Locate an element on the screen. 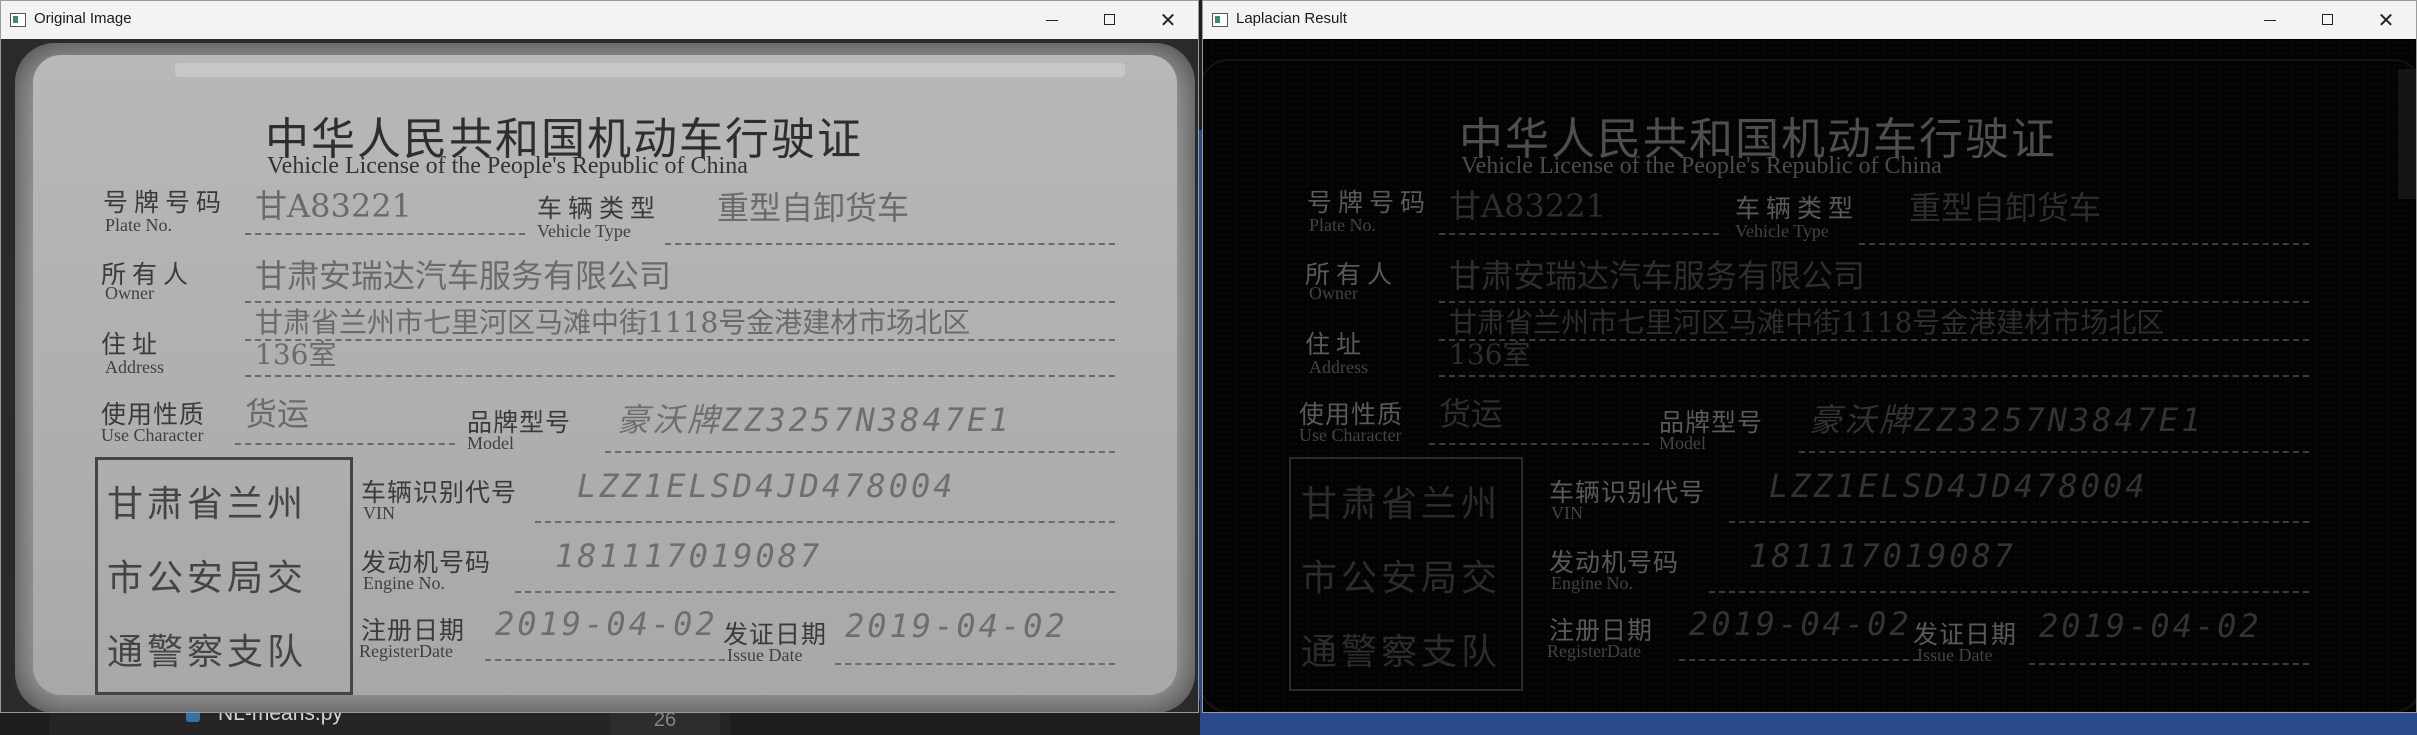  title-bar: Laplacian Result ✕ is located at coordinates (1809, 20).